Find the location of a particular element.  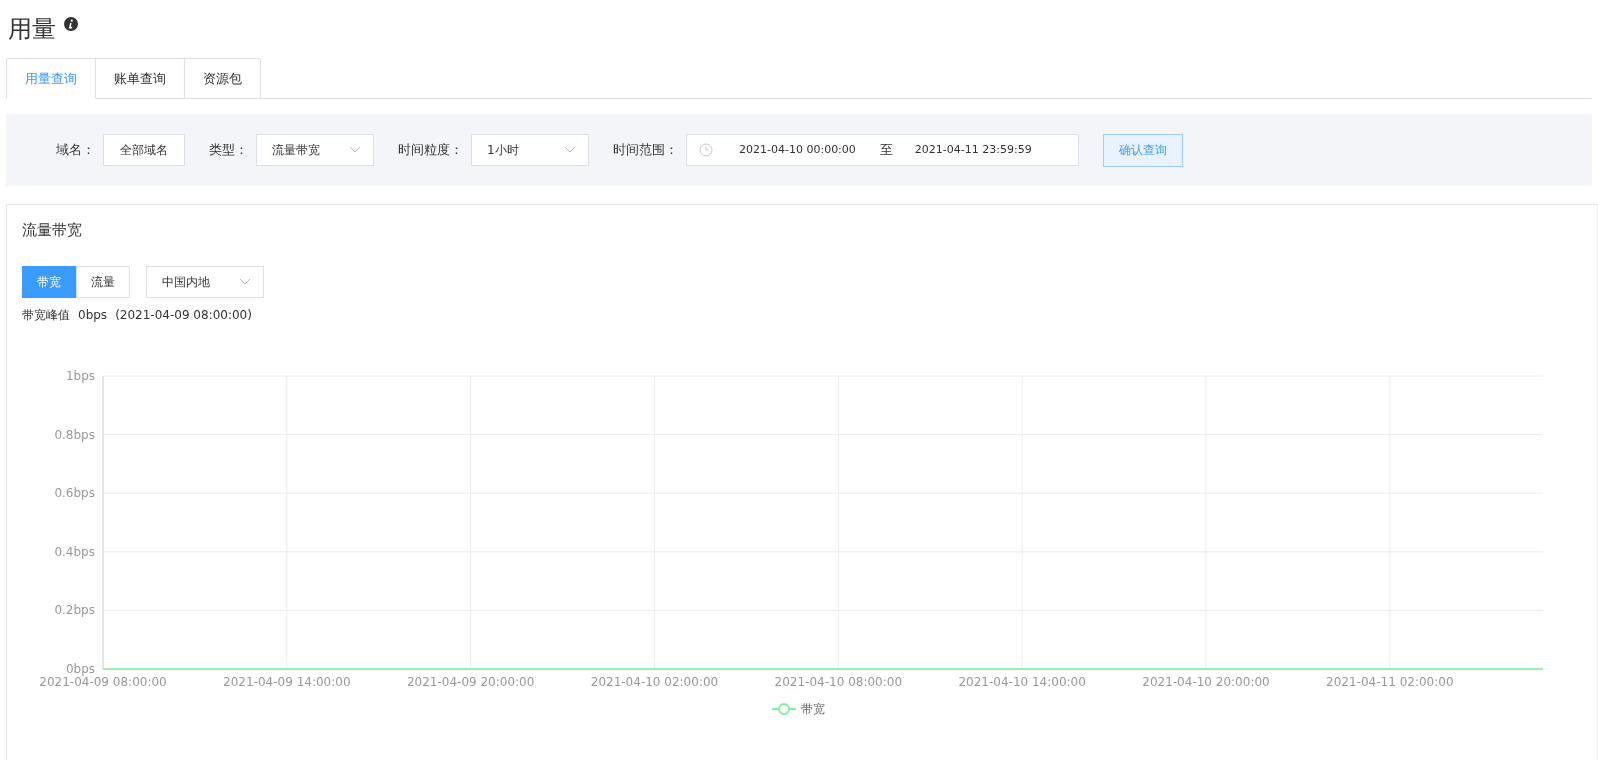

x-axis-label: 2021-04-10 02:00:00 is located at coordinates (654, 681).